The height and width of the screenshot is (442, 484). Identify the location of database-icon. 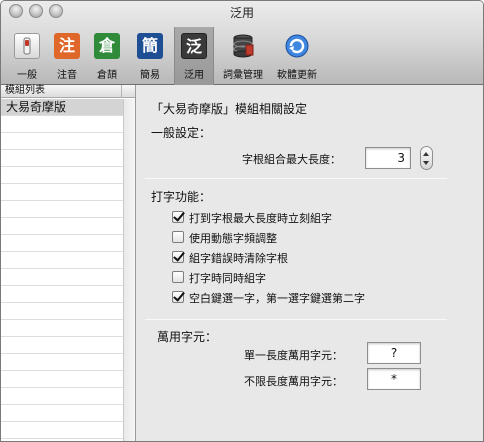
(243, 46).